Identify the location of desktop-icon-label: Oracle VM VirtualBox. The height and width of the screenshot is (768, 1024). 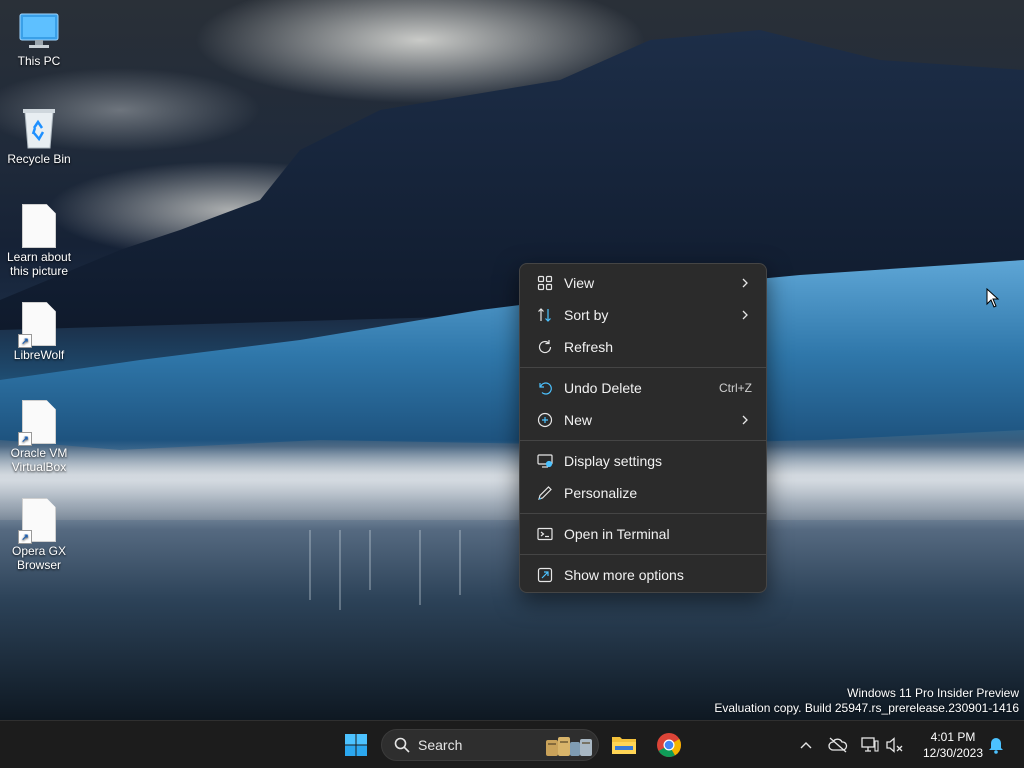
(39, 460).